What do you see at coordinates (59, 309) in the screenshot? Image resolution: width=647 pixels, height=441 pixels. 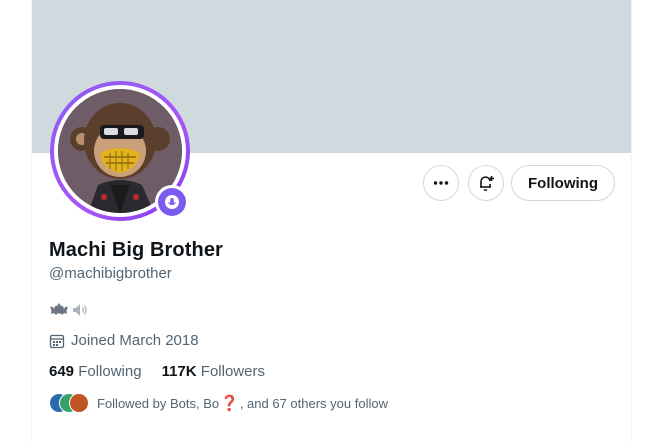 I see `bat-icon` at bounding box center [59, 309].